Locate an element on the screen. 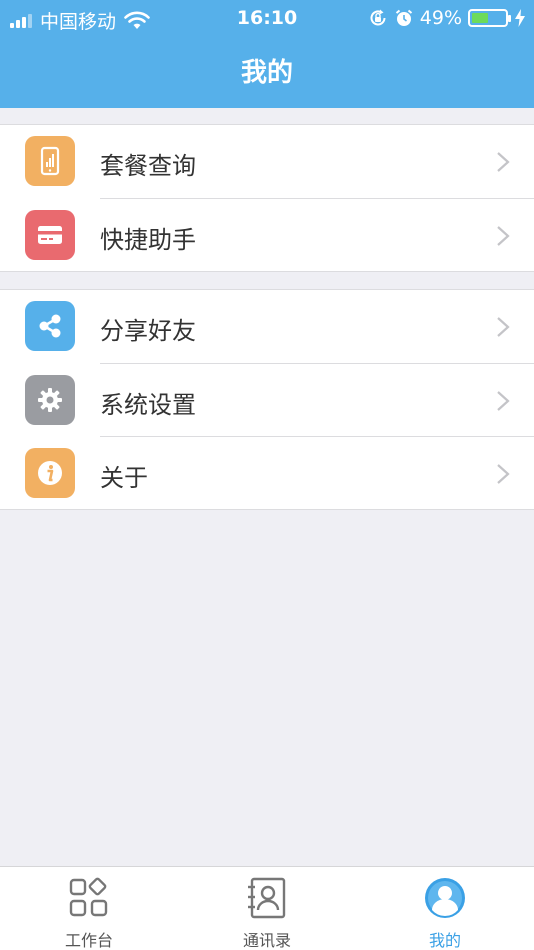  tab-workbench: 工作台 is located at coordinates (89, 908).